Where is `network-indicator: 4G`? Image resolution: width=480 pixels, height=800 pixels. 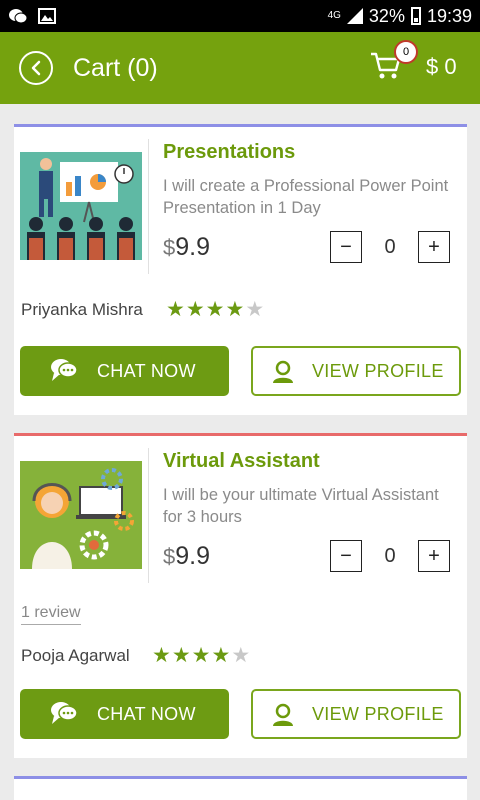 network-indicator: 4G is located at coordinates (334, 15).